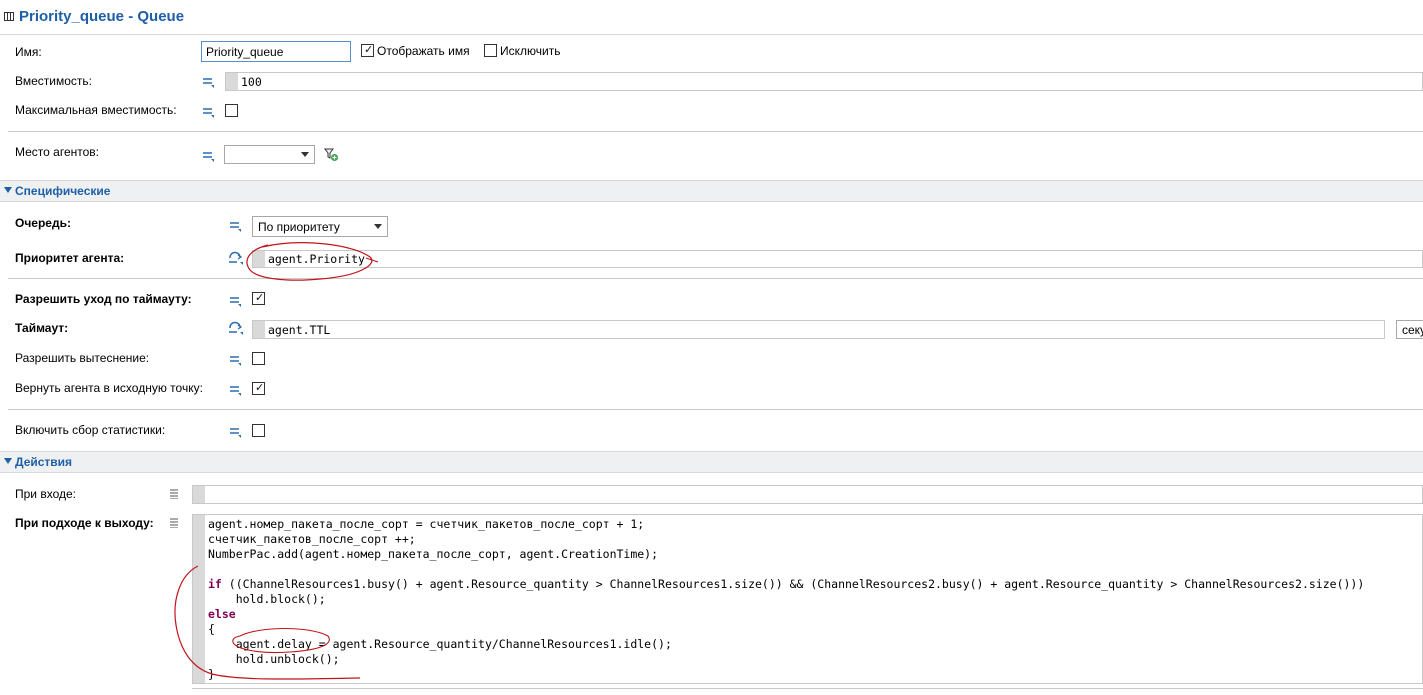 This screenshot has height=695, width=1423. What do you see at coordinates (276, 461) in the screenshot?
I see `annotation-overlay` at bounding box center [276, 461].